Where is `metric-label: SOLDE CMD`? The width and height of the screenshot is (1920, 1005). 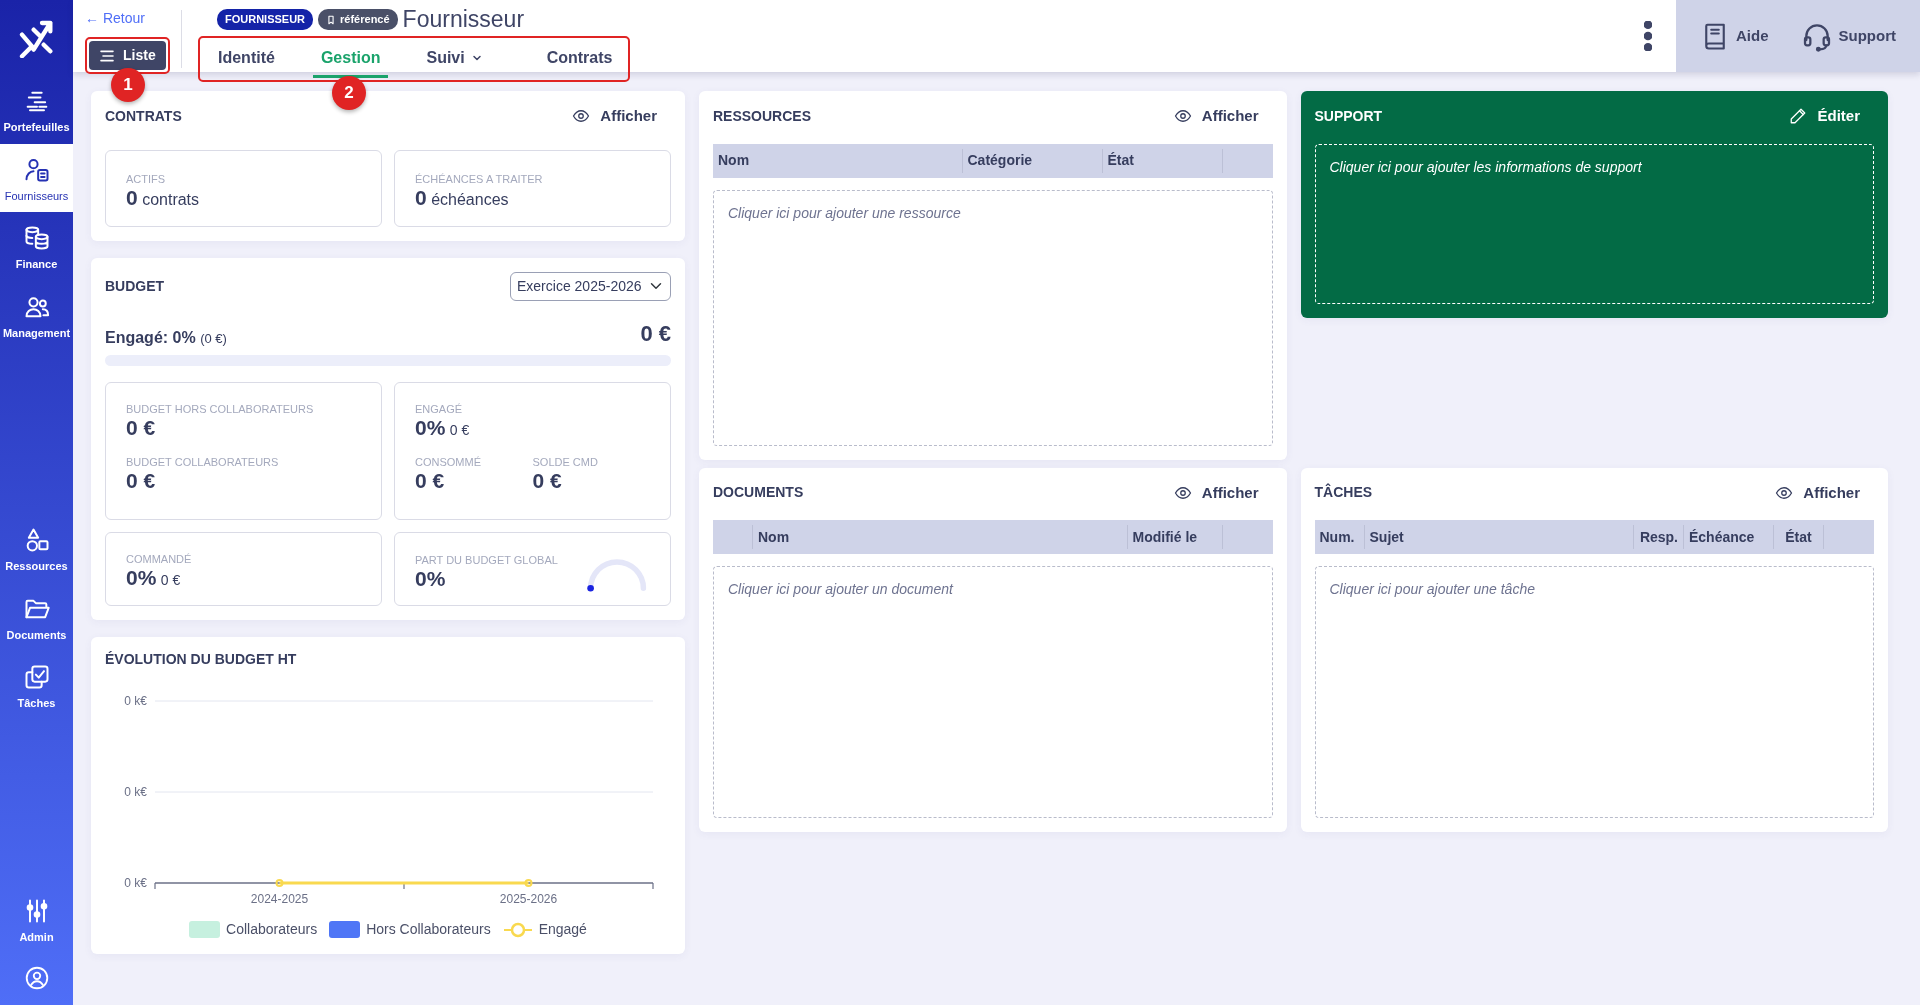
metric-label: SOLDE CMD is located at coordinates (565, 462).